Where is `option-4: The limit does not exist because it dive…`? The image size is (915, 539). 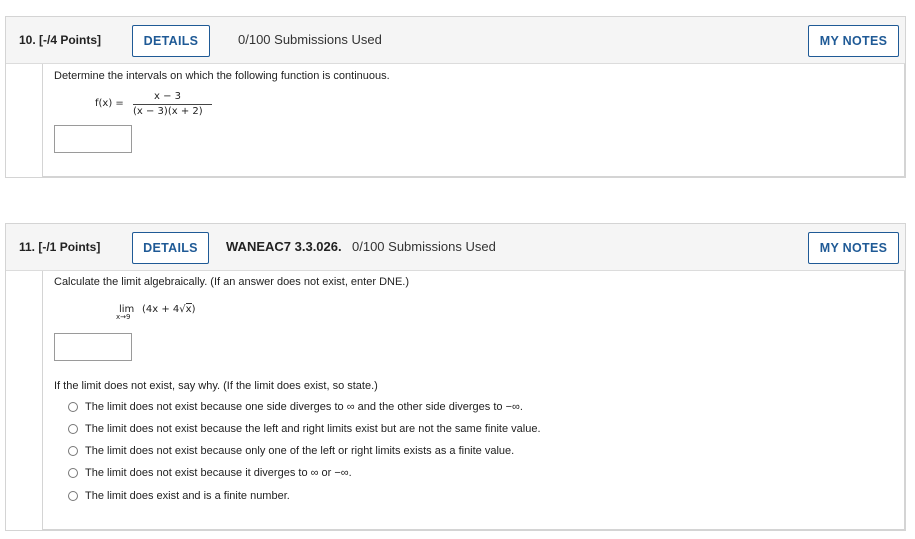 option-4: The limit does not exist because it dive… is located at coordinates (210, 473).